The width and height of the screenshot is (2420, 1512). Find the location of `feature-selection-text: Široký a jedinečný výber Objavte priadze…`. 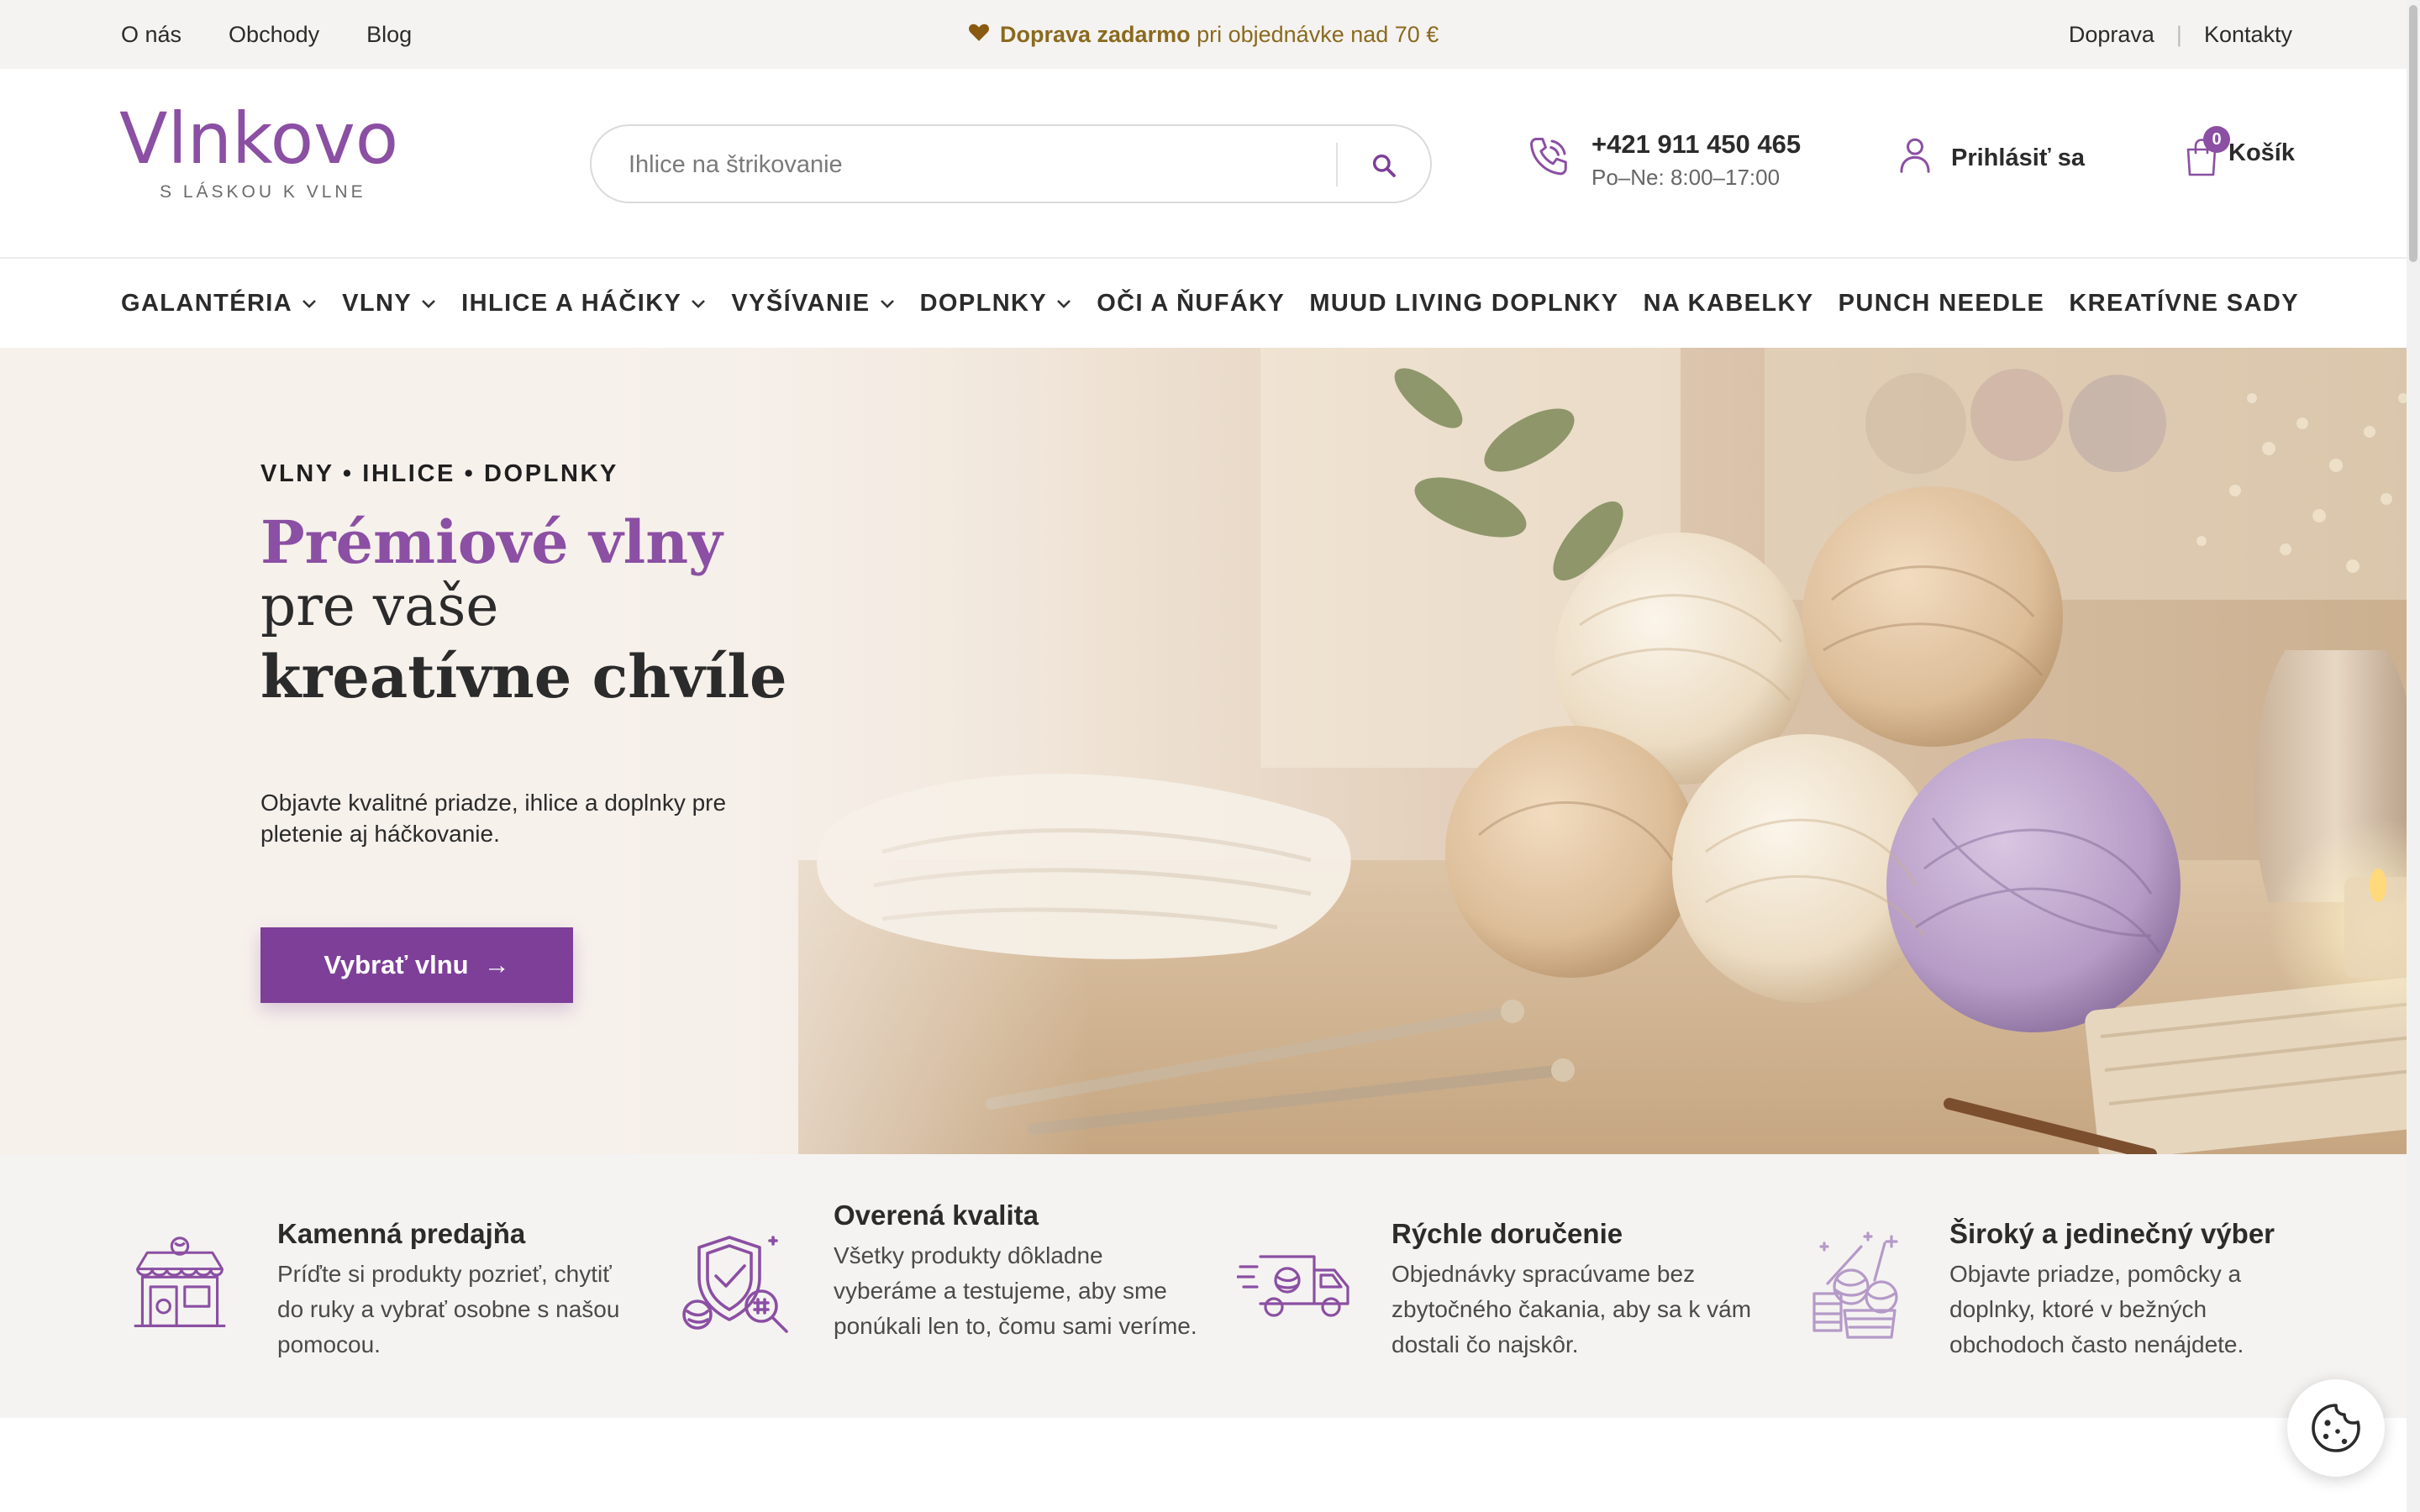

feature-selection-text: Široký a jedinečný výber Objavte priadze… is located at coordinates (2125, 1290).